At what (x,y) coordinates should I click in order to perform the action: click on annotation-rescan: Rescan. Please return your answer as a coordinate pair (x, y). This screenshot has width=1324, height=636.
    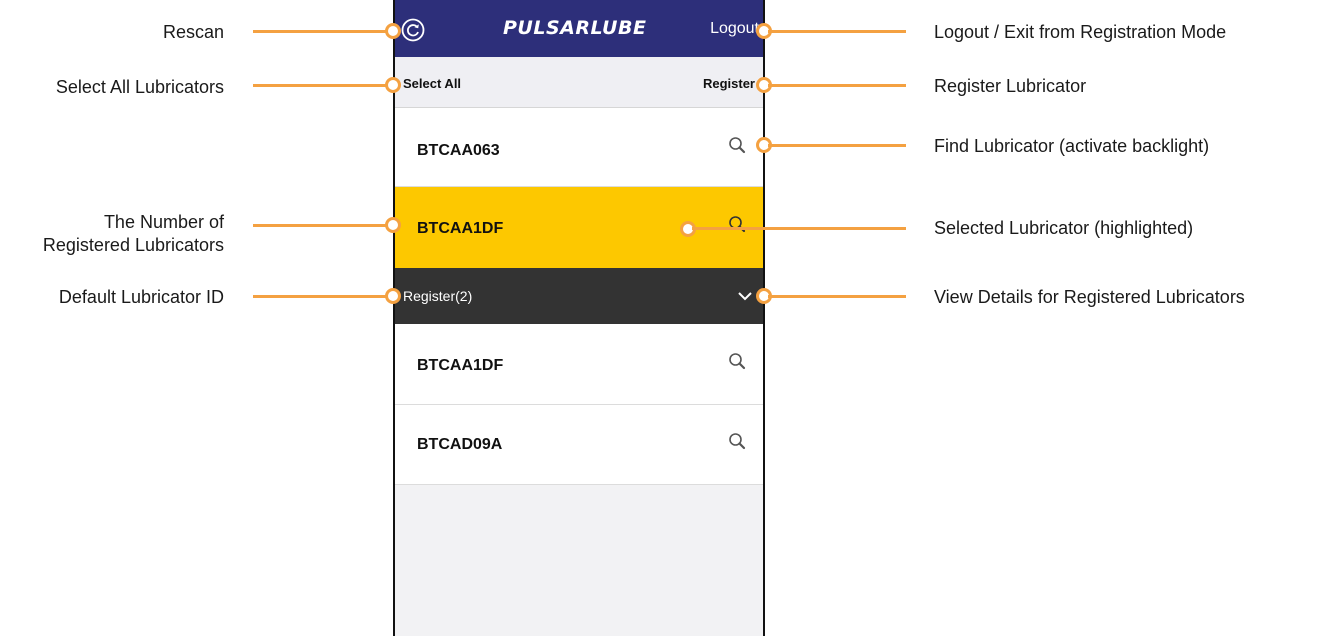
    Looking at the image, I should click on (193, 32).